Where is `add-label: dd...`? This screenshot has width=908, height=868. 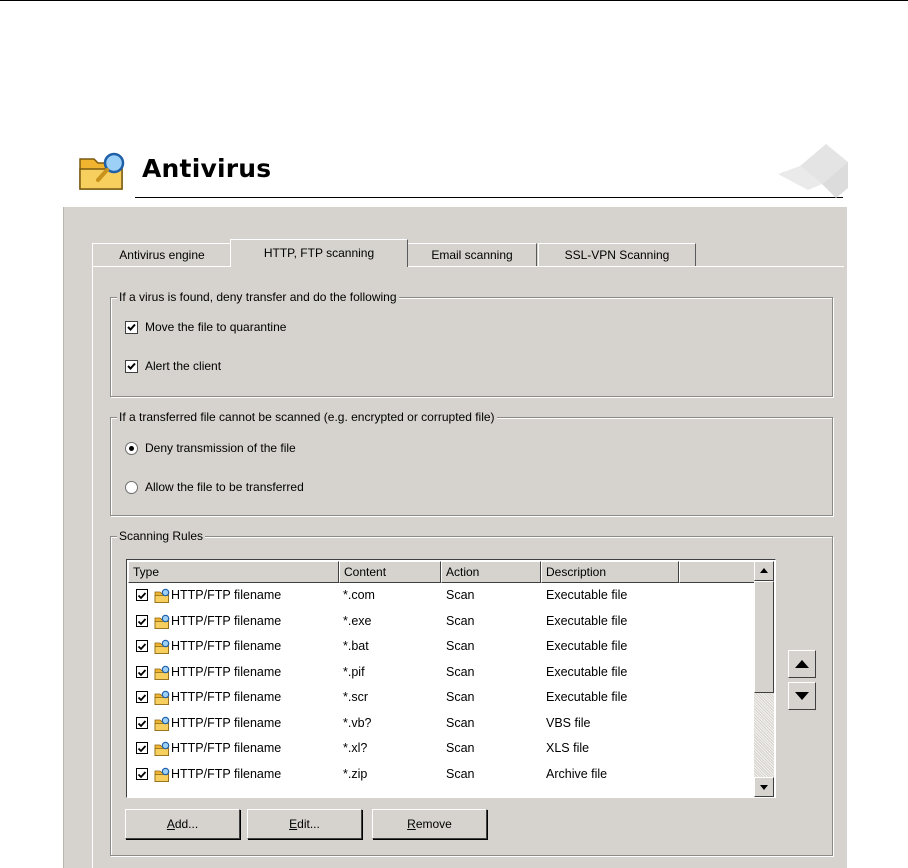 add-label: dd... is located at coordinates (186, 824).